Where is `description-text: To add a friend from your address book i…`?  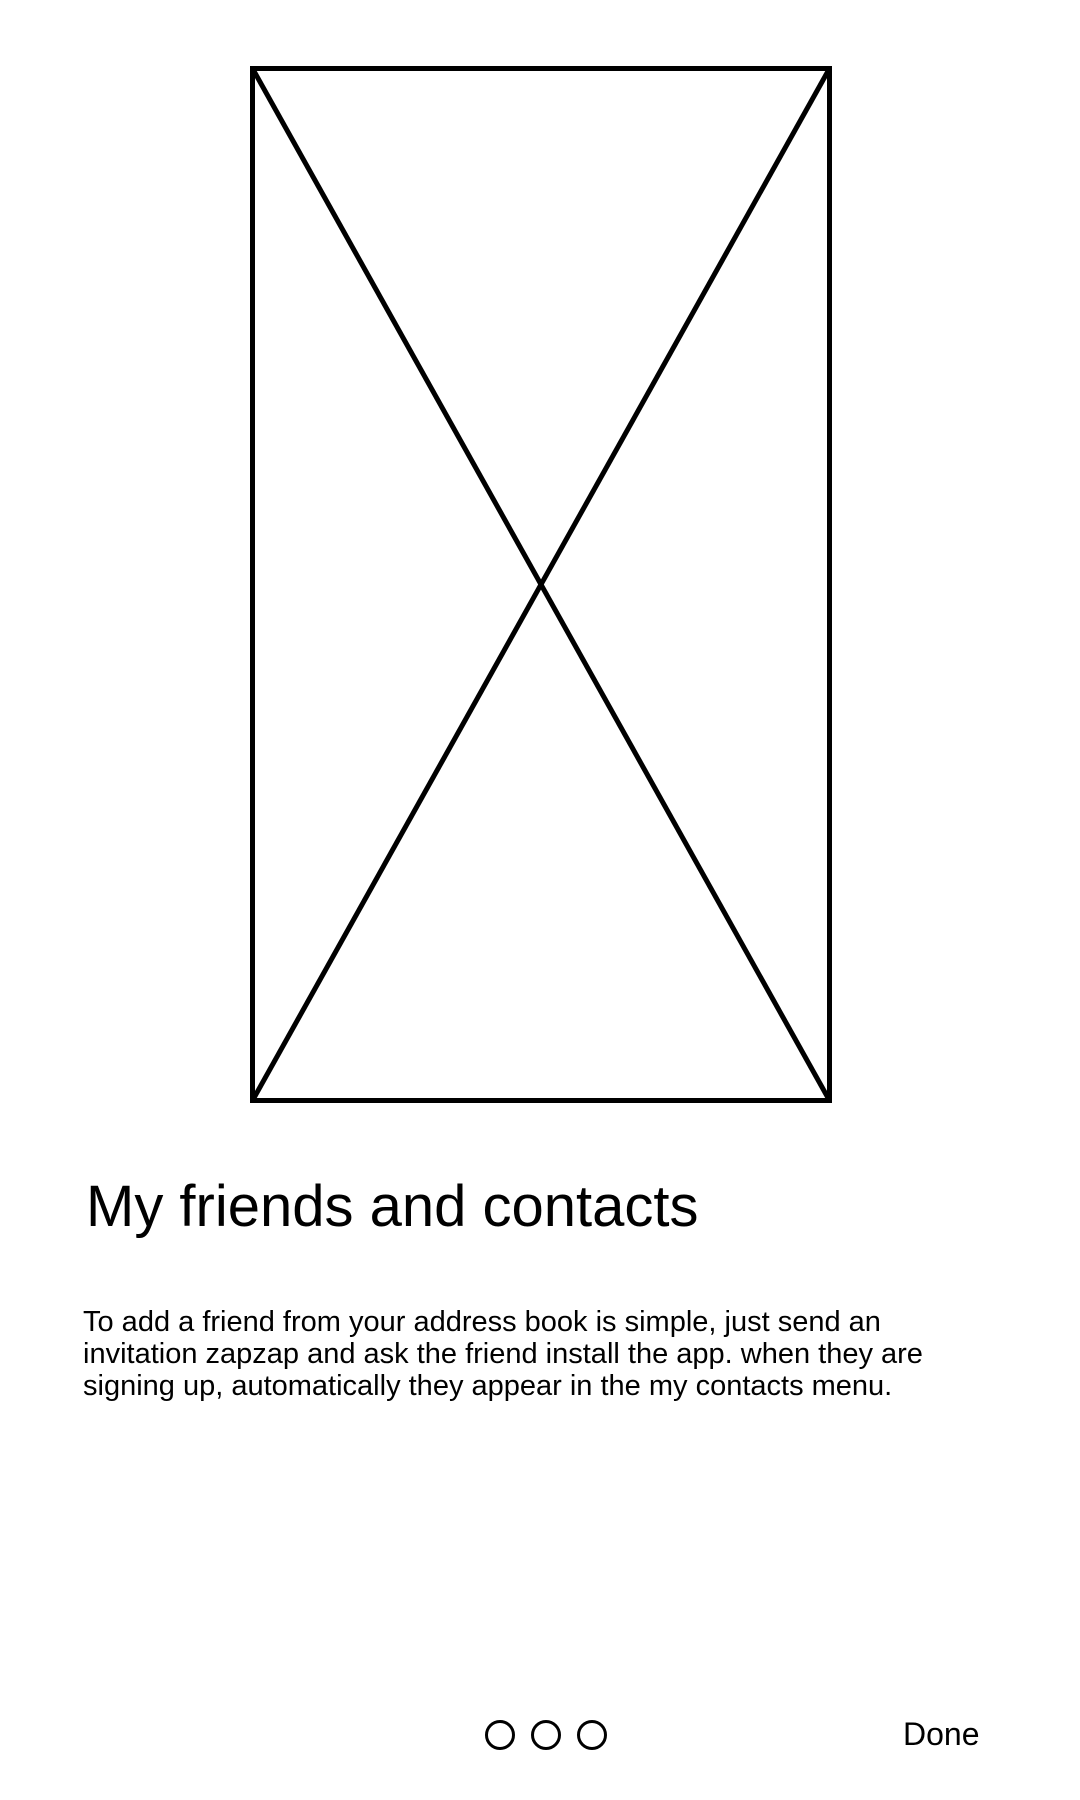 description-text: To add a friend from your address book i… is located at coordinates (503, 1354).